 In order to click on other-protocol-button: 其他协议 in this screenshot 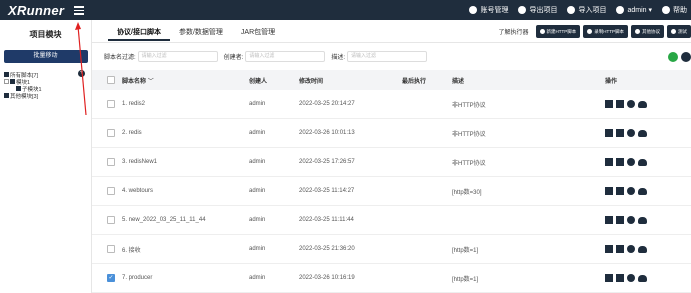, I will do `click(647, 31)`.